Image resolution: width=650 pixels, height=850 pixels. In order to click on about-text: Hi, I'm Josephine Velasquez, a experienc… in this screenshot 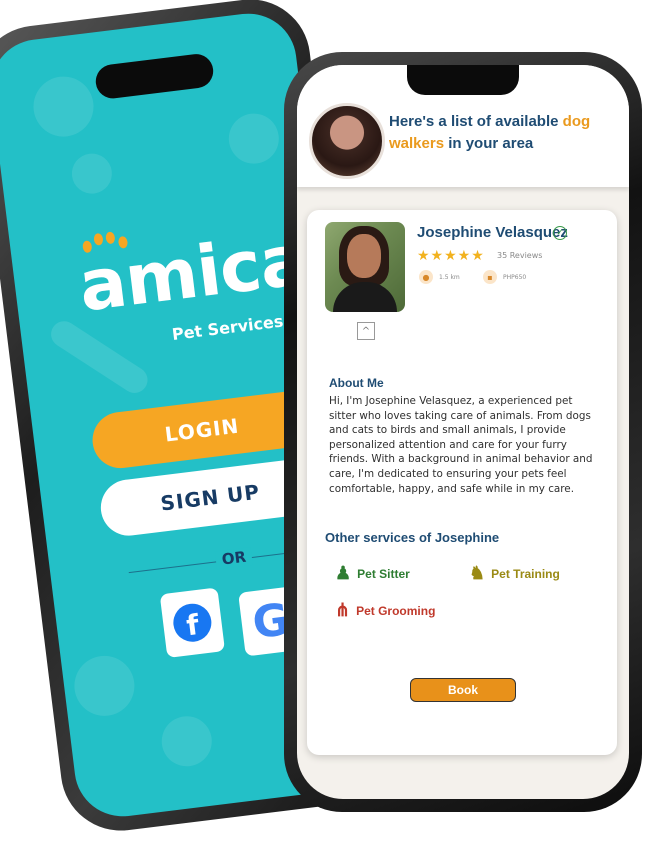, I will do `click(461, 445)`.